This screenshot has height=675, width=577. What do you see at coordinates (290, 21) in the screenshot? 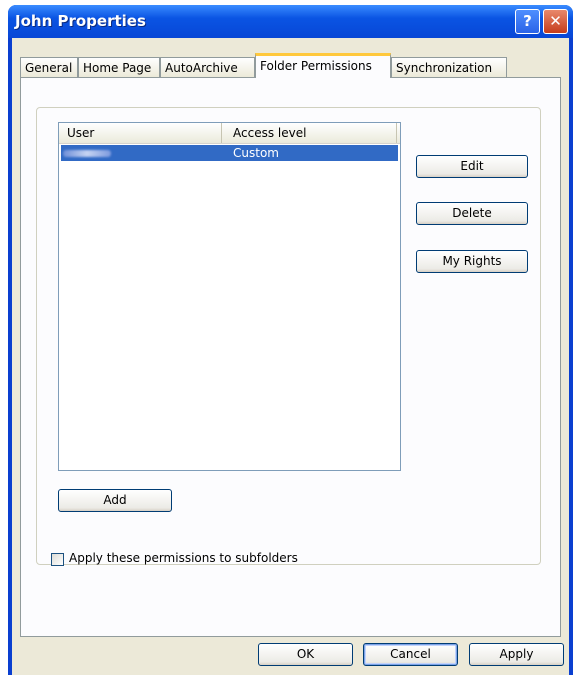
I see `title-bar: John Properties ? ✕` at bounding box center [290, 21].